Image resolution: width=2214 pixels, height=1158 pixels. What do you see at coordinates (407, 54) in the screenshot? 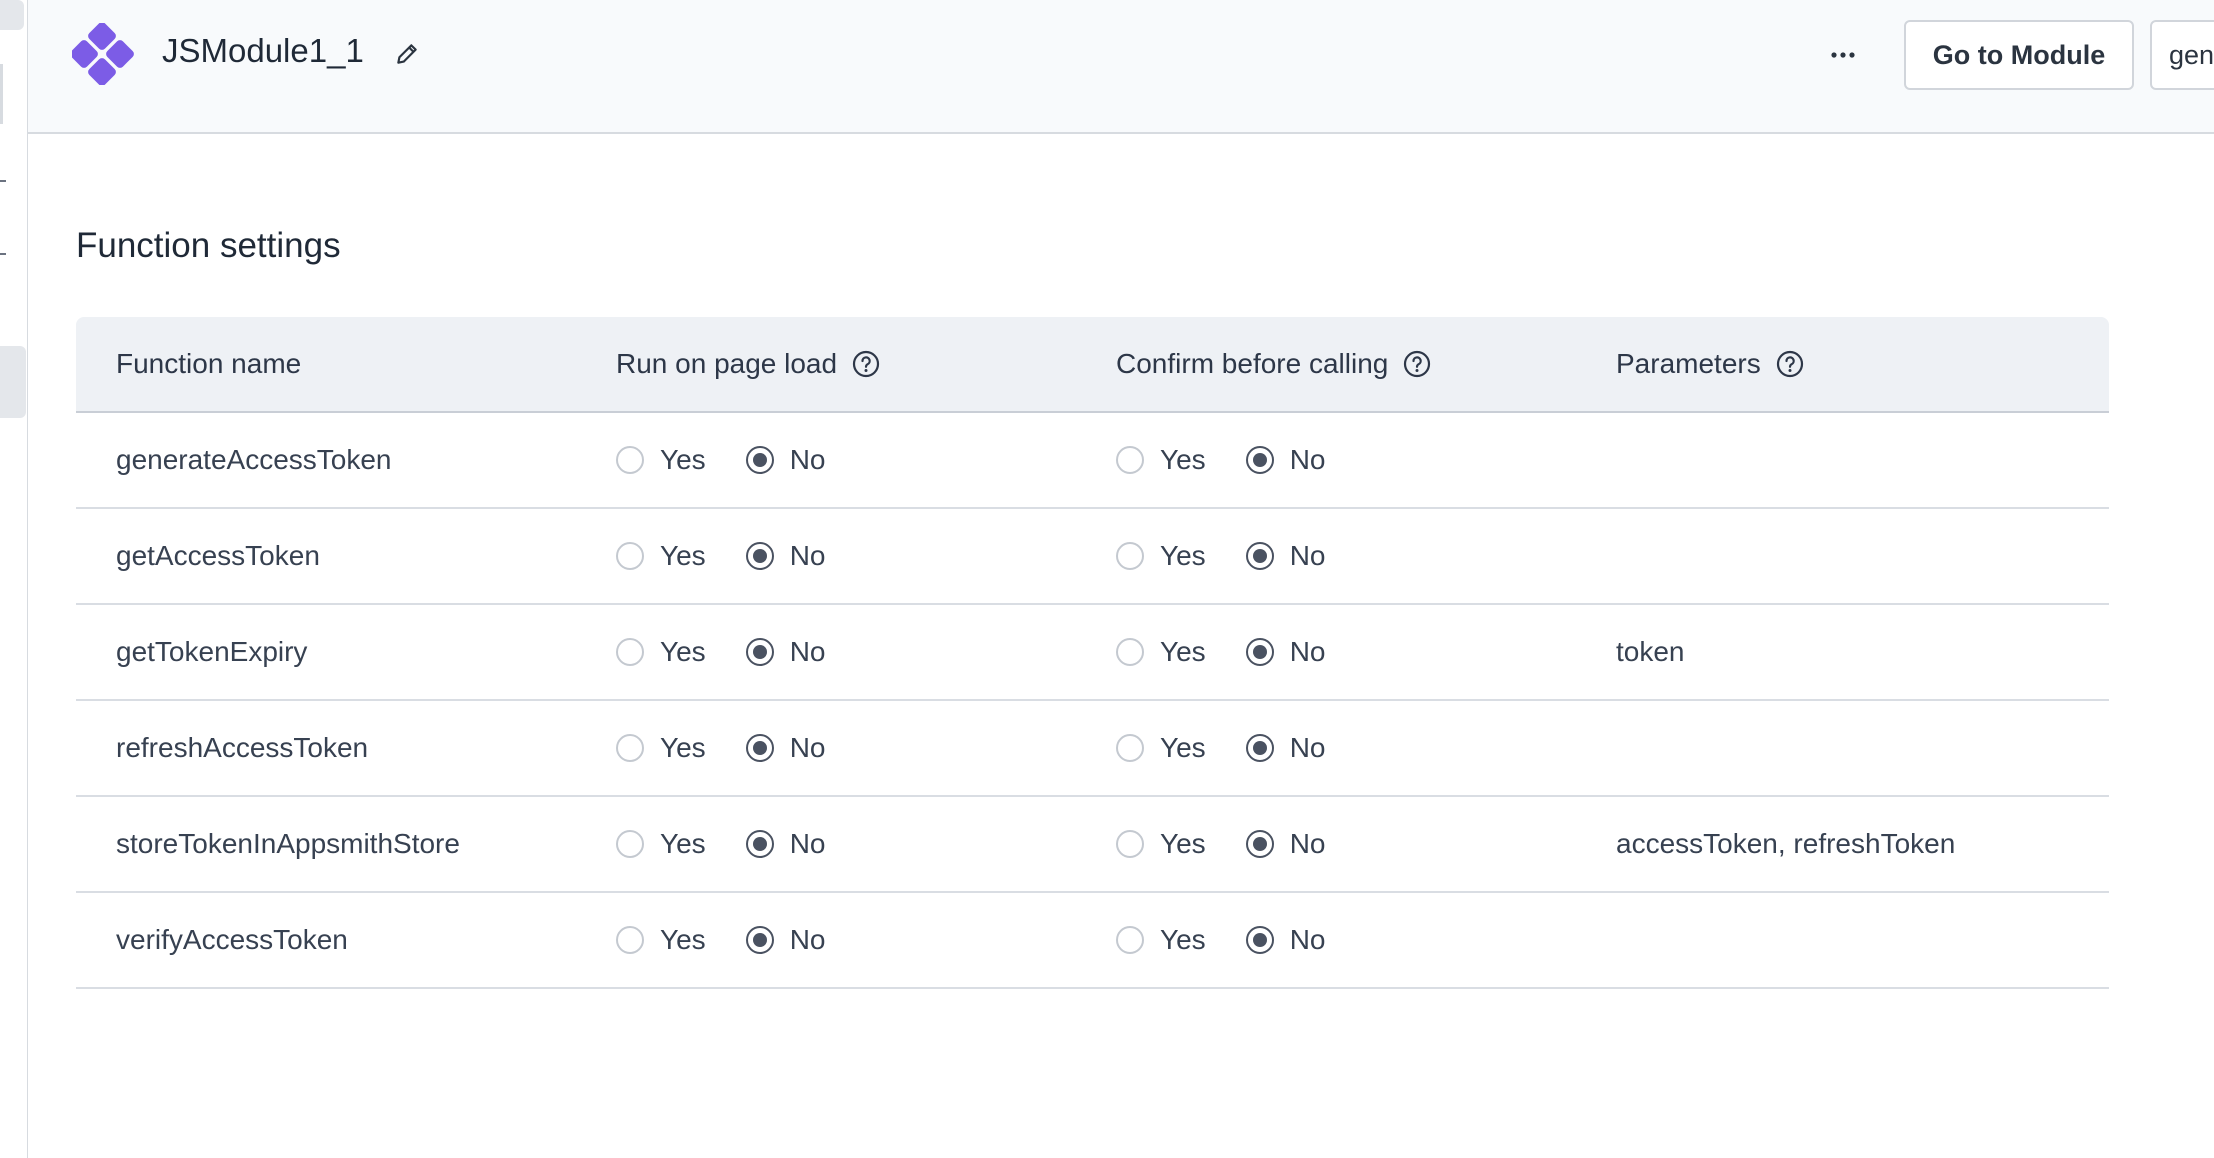
I see `pencil-icon` at bounding box center [407, 54].